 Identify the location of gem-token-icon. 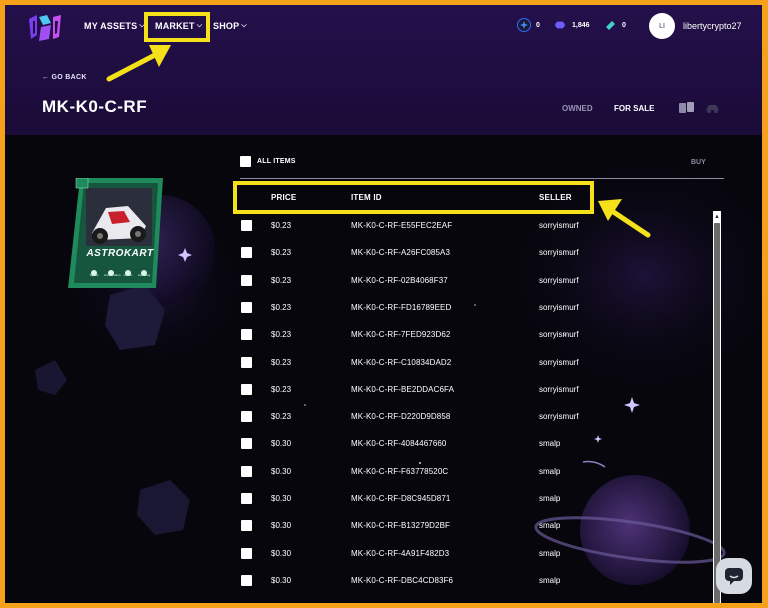
(560, 25).